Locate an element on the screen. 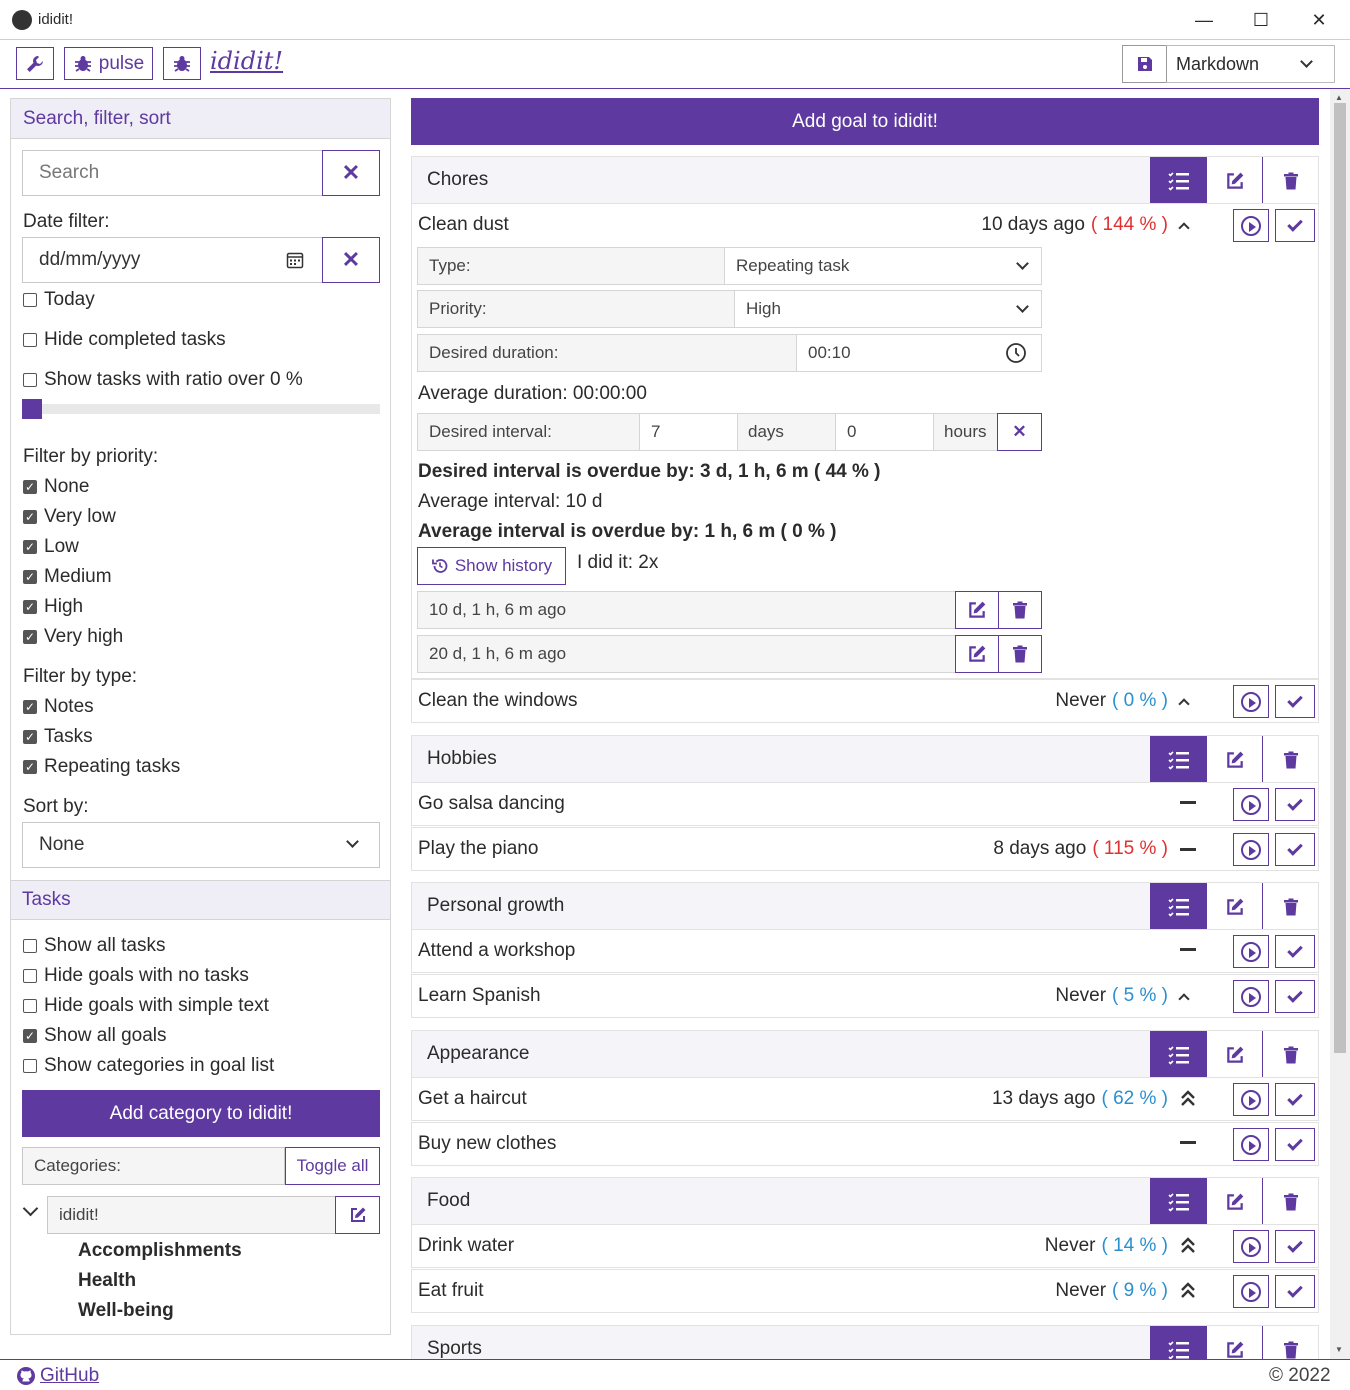 The image size is (1350, 1390). priority-checkbox: ✓ Very high is located at coordinates (73, 637).